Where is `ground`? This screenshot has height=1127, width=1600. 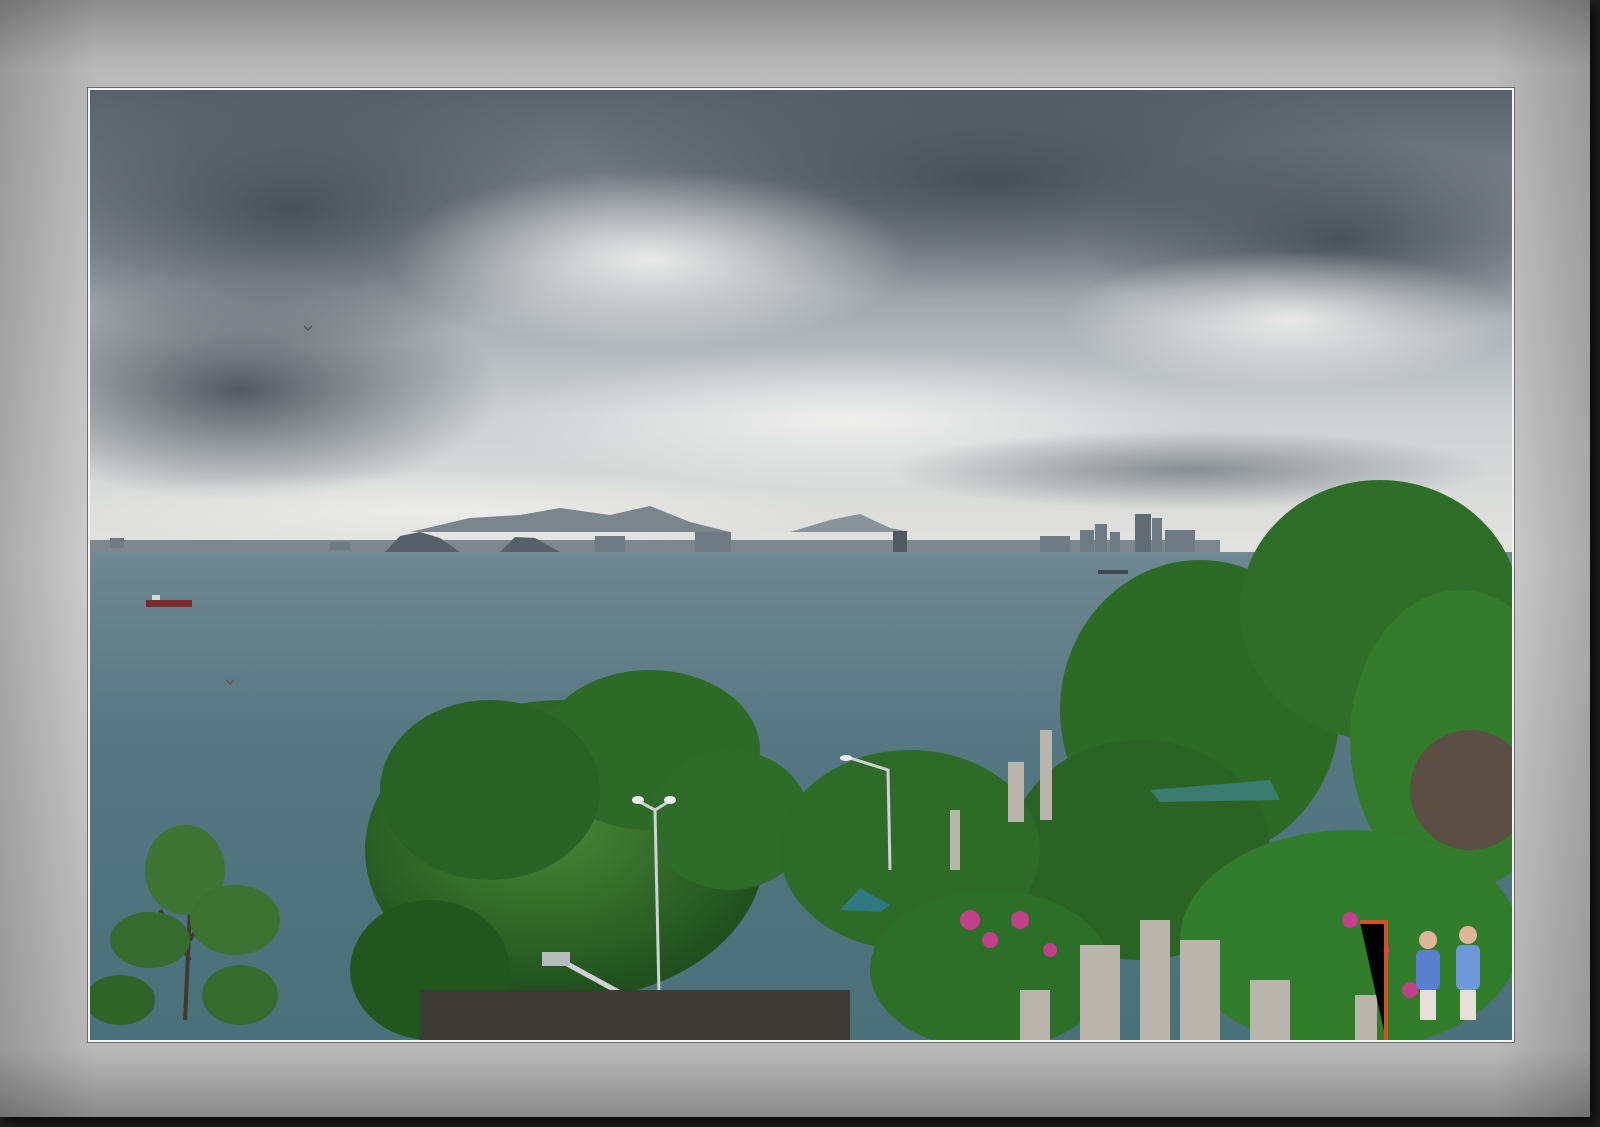
ground is located at coordinates (635, 1015).